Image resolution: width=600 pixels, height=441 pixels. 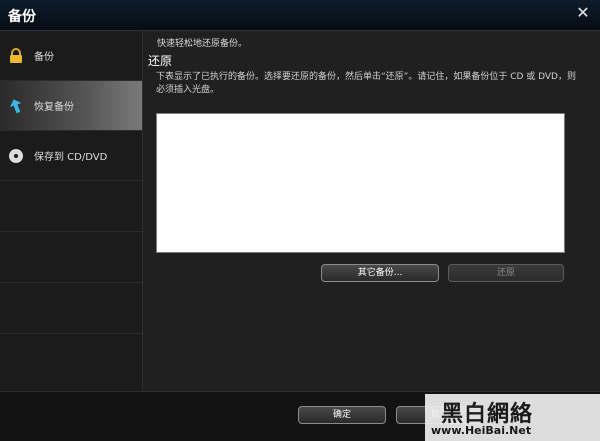 I want to click on sidebar-item-restore: 恢复备份, so click(x=71, y=106).